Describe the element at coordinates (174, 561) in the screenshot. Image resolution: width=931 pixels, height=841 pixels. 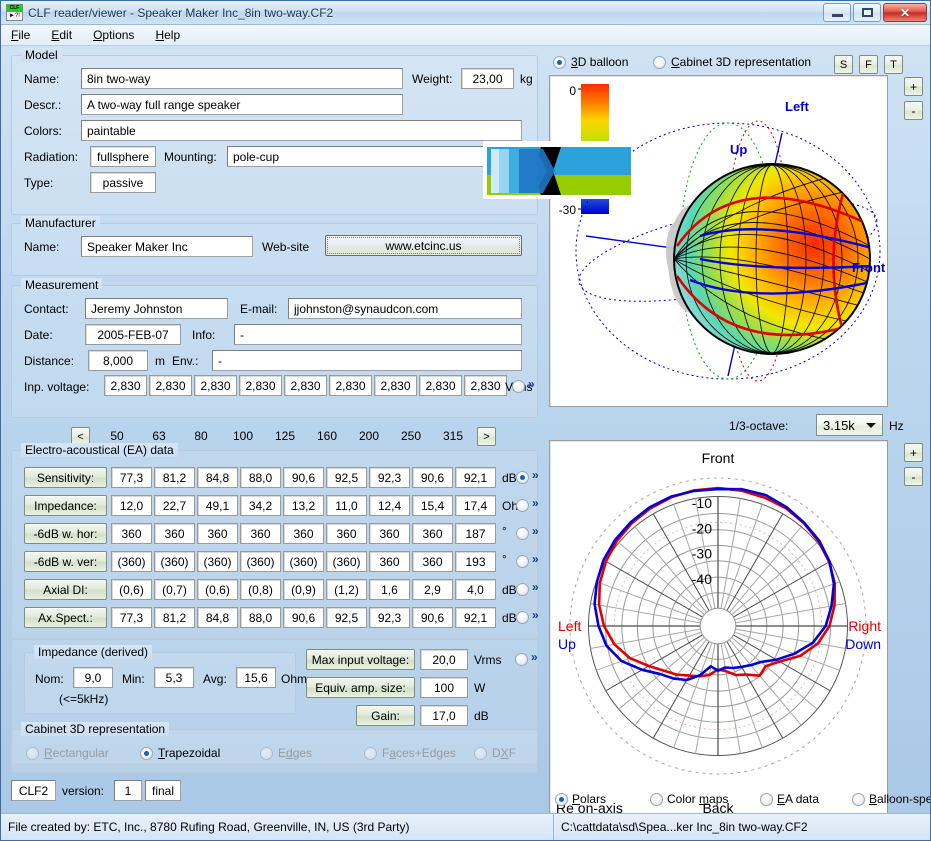
I see `ea-cell-3-1: (360)` at that location.